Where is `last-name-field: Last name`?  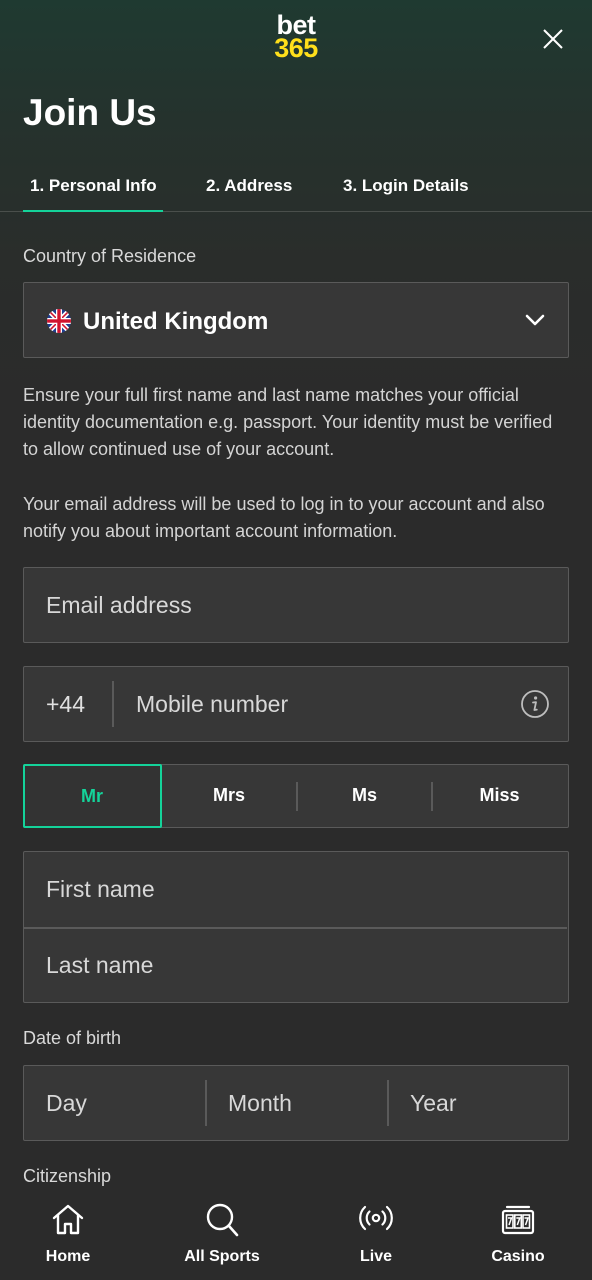
last-name-field: Last name is located at coordinates (295, 965).